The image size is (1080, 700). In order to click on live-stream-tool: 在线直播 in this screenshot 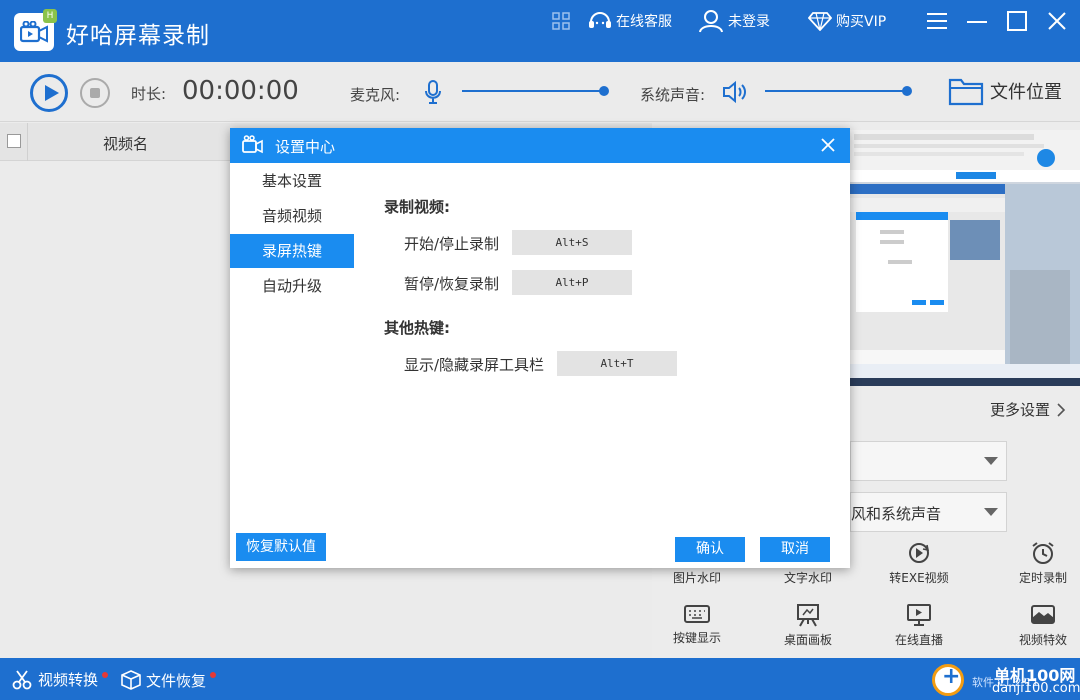, I will do `click(919, 625)`.